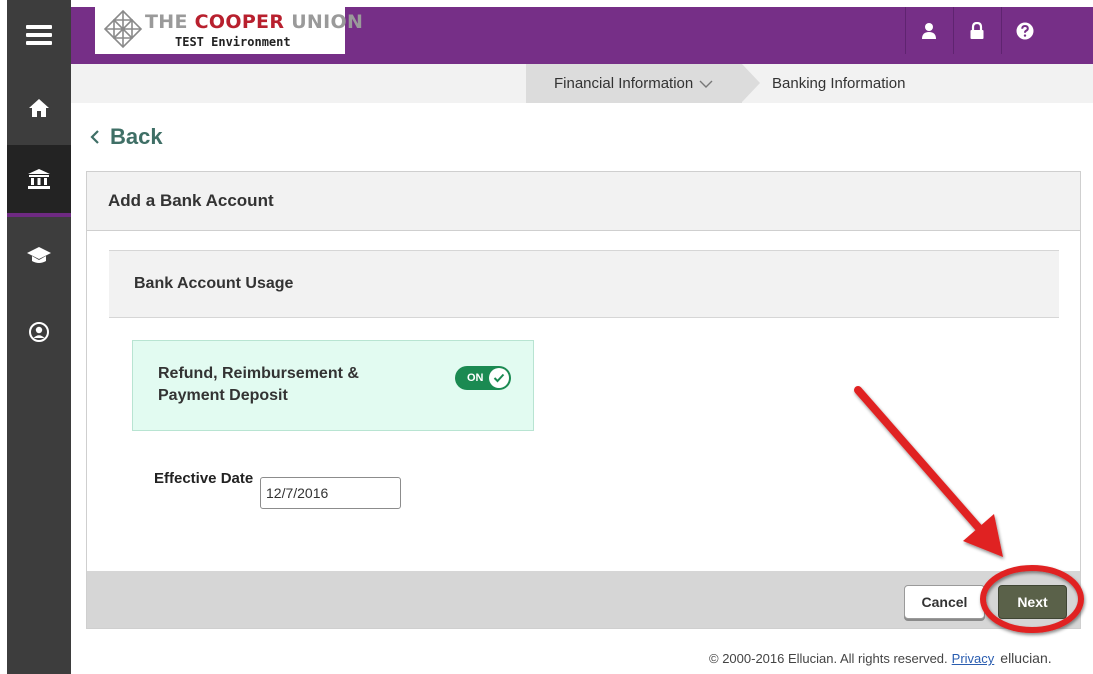 Image resolution: width=1093 pixels, height=674 pixels. I want to click on effective-date-input, so click(330, 493).